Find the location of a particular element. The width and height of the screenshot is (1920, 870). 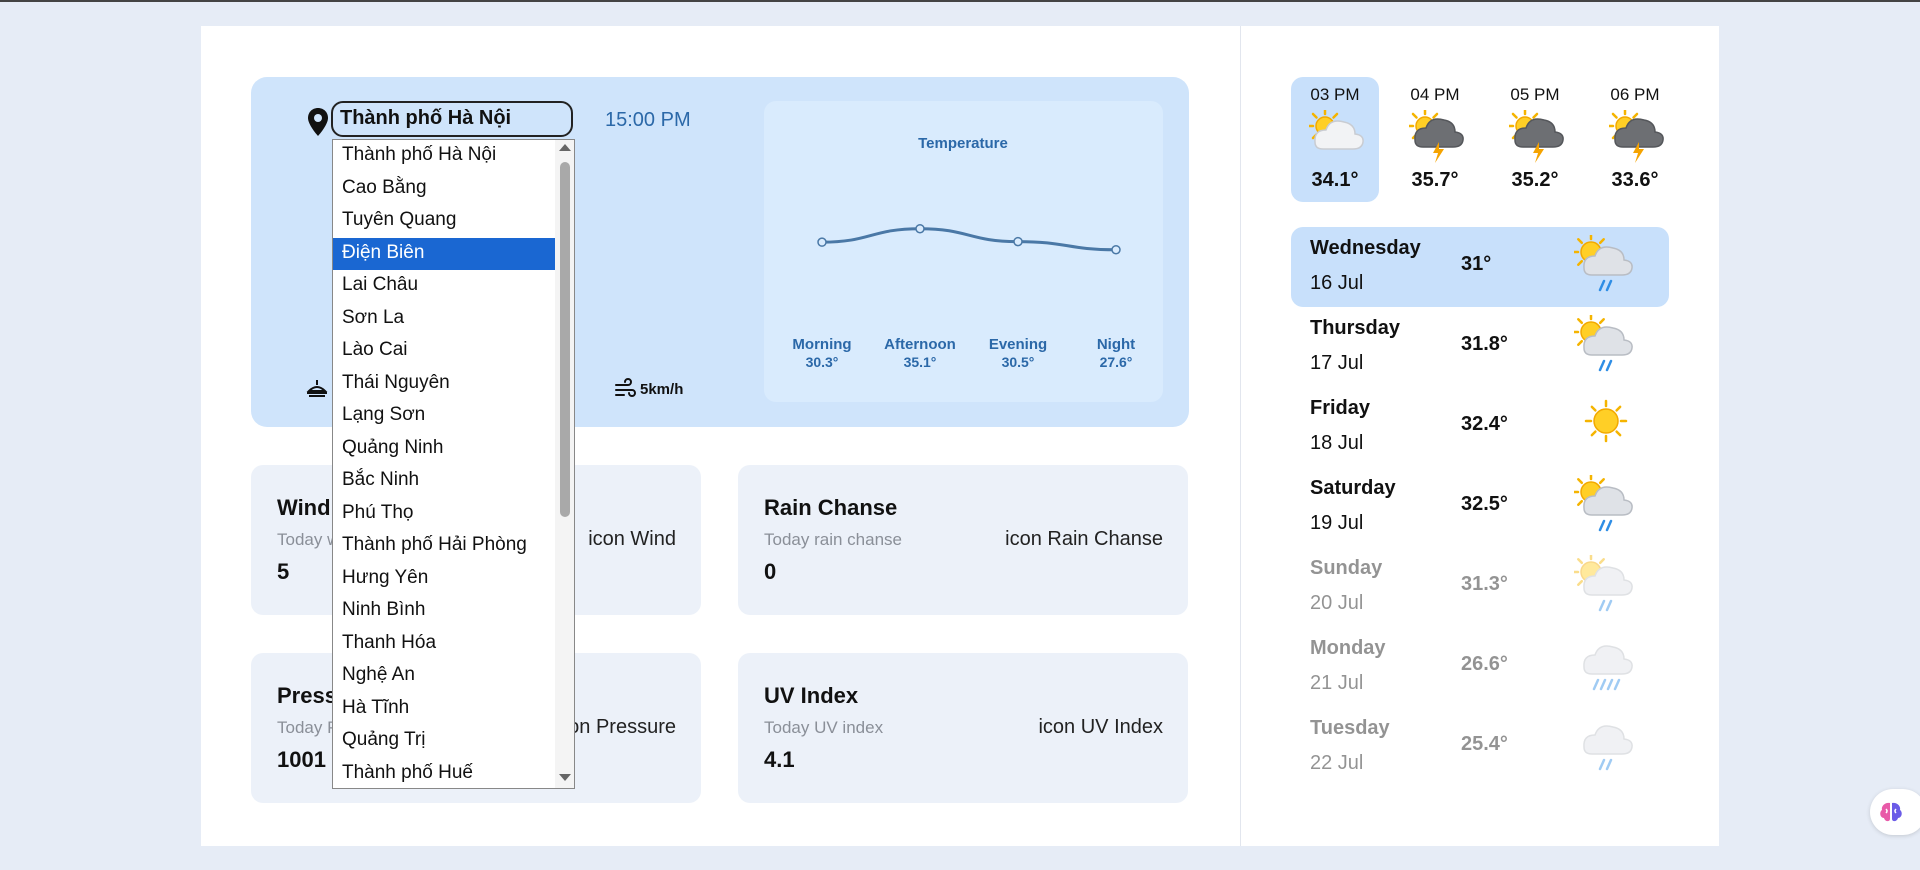

temperature-line is located at coordinates (969, 239).